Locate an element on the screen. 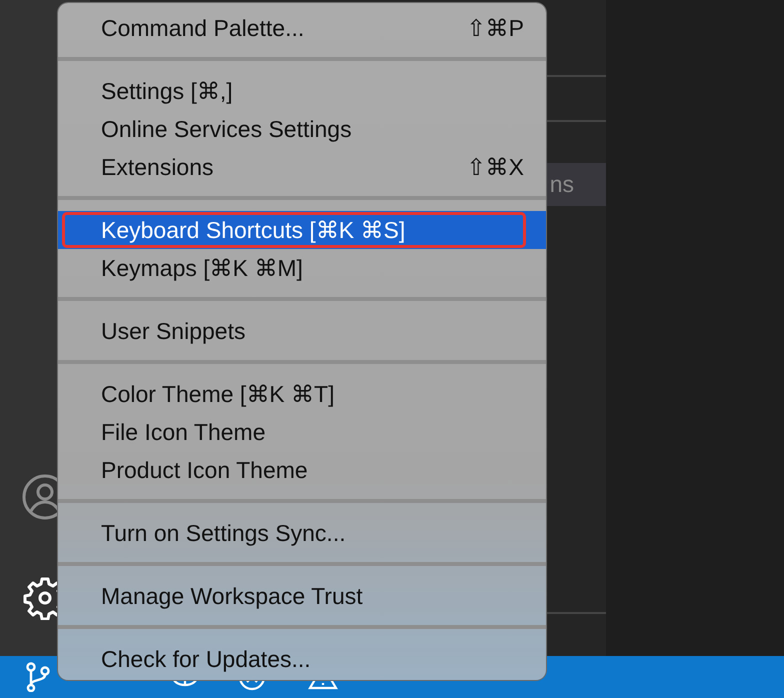 Image resolution: width=784 pixels, height=698 pixels. menu-item: Settings [⌘,] is located at coordinates (302, 91).